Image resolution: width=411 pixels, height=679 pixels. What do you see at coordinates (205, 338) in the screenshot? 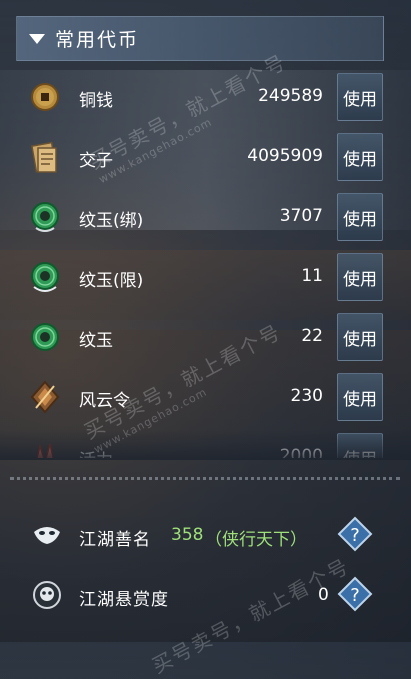
I see `currency-row-jade: 纹玉 22 使用` at bounding box center [205, 338].